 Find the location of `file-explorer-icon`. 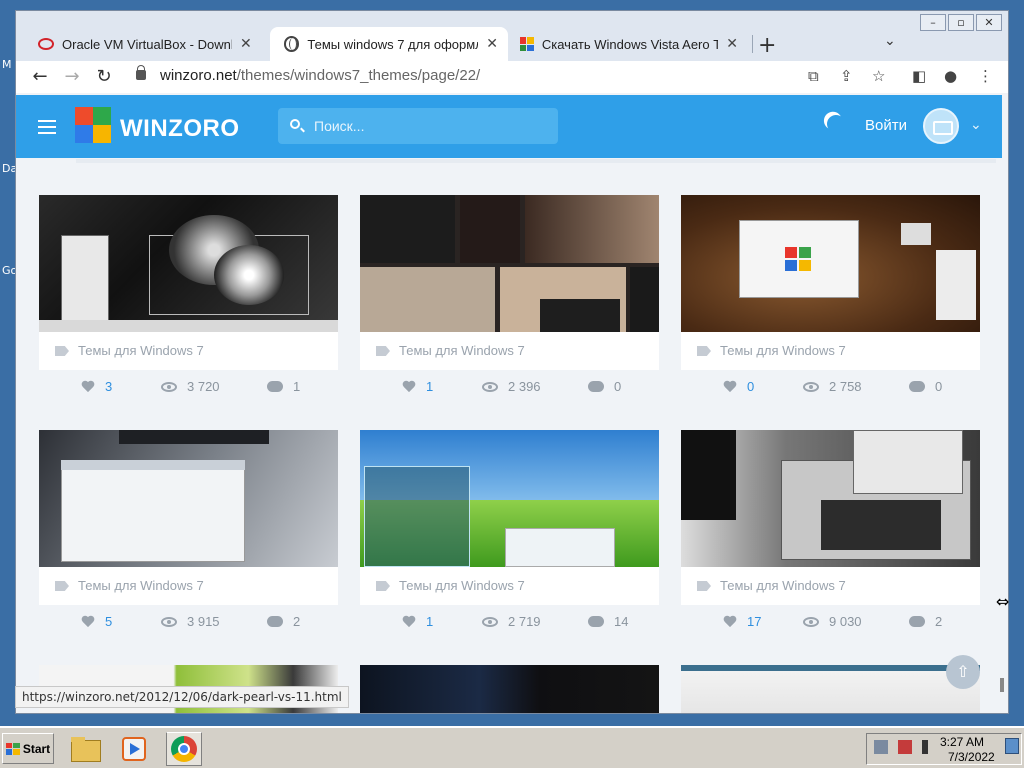

file-explorer-icon is located at coordinates (86, 749).